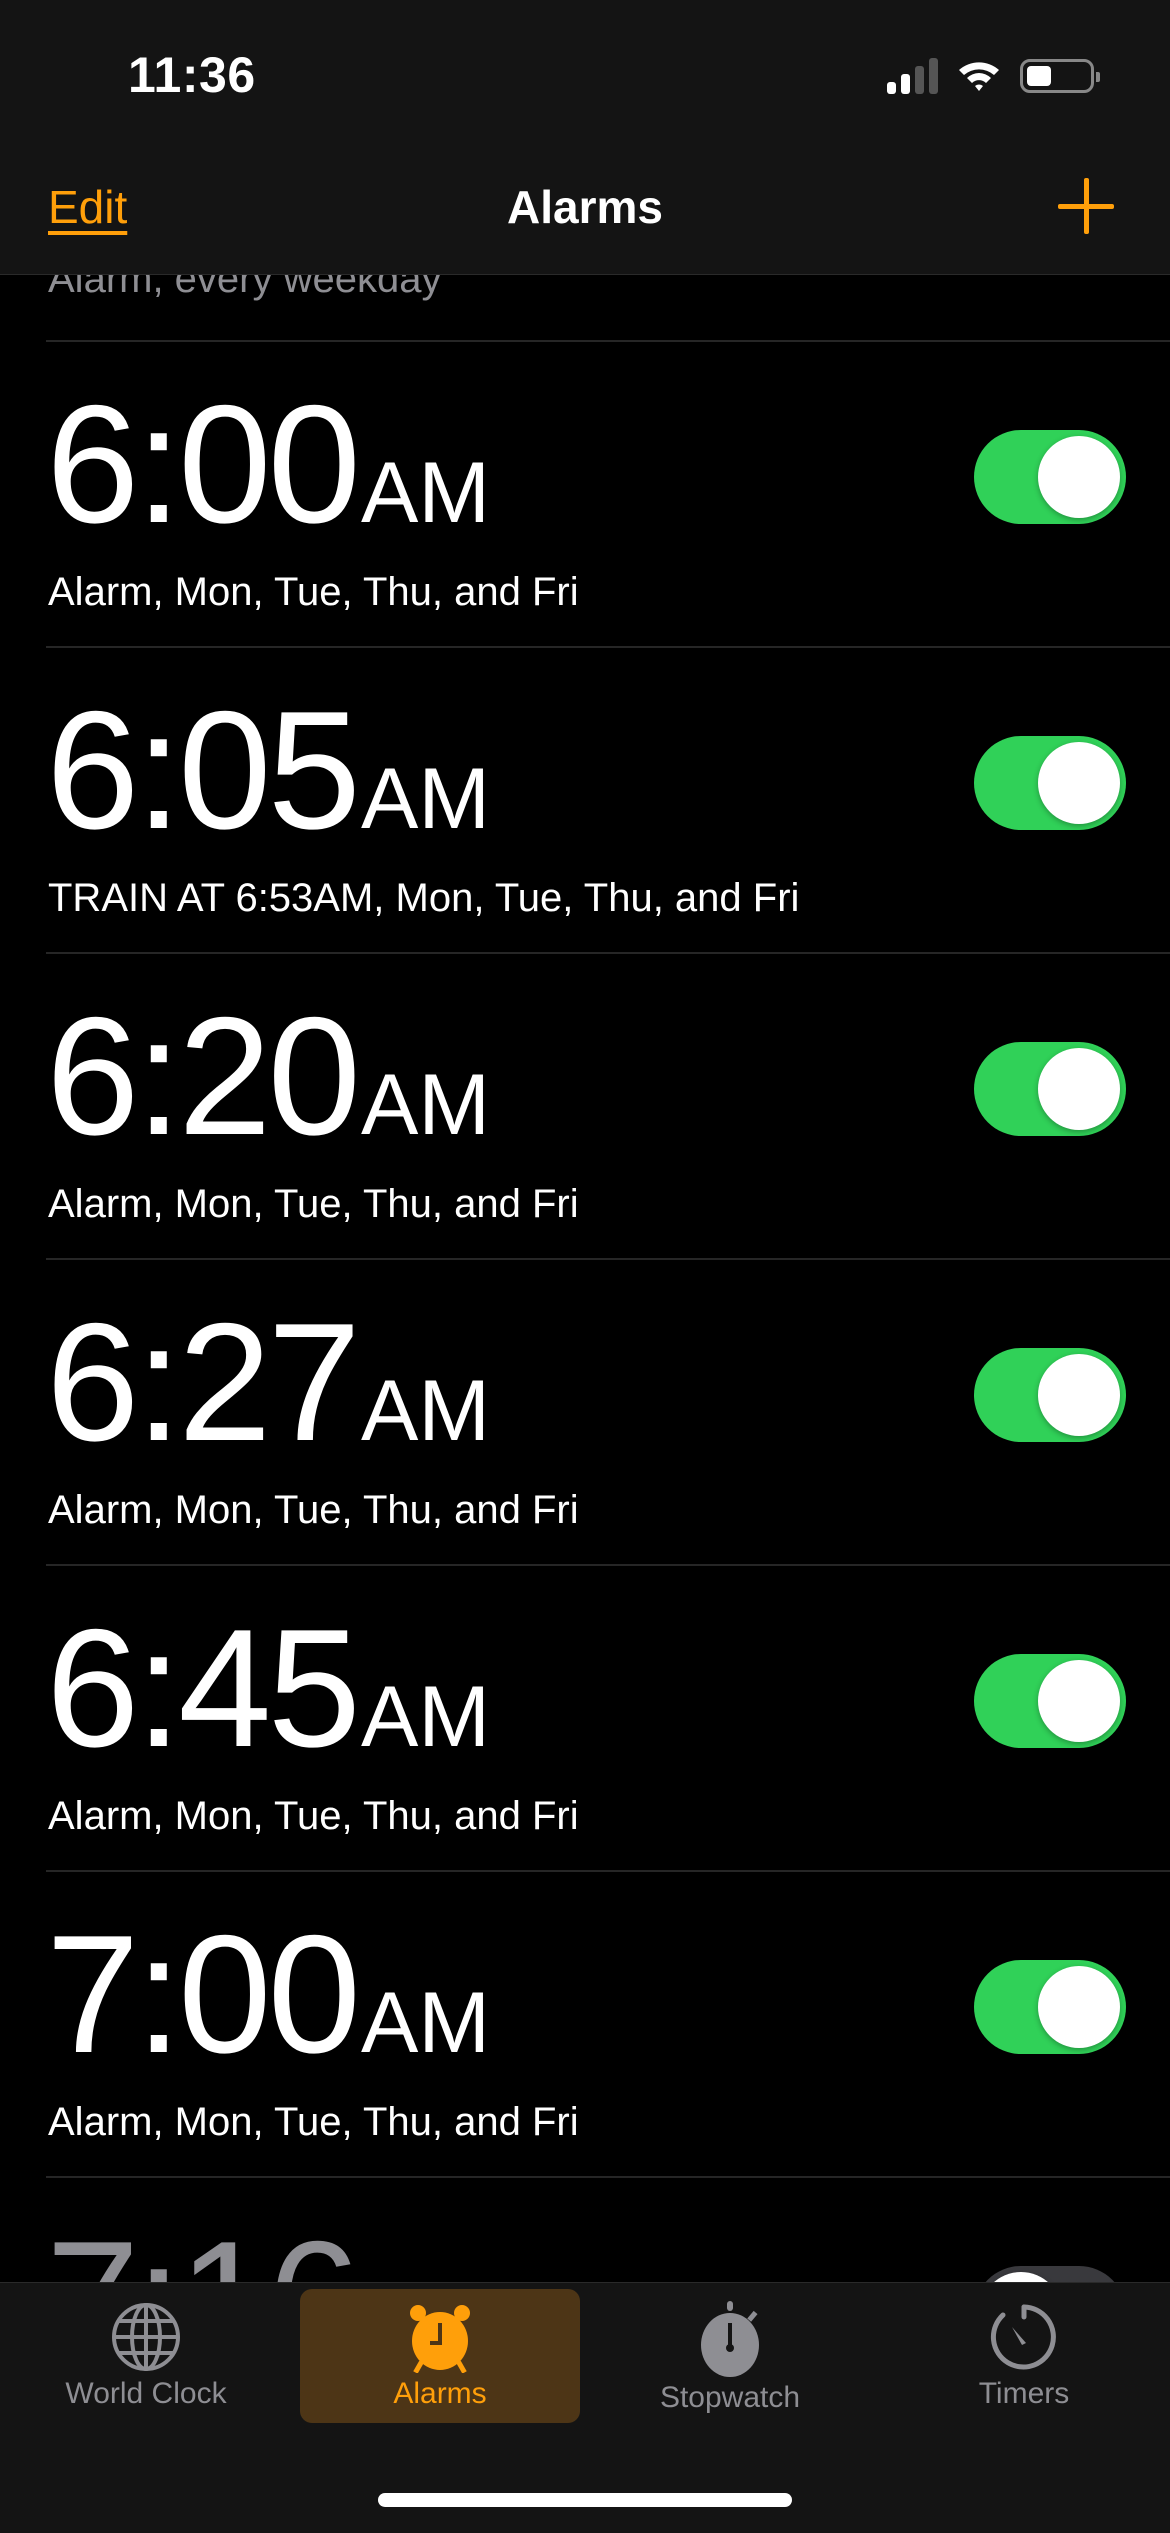  I want to click on tab-stopwatch: Stopwatch, so click(730, 2356).